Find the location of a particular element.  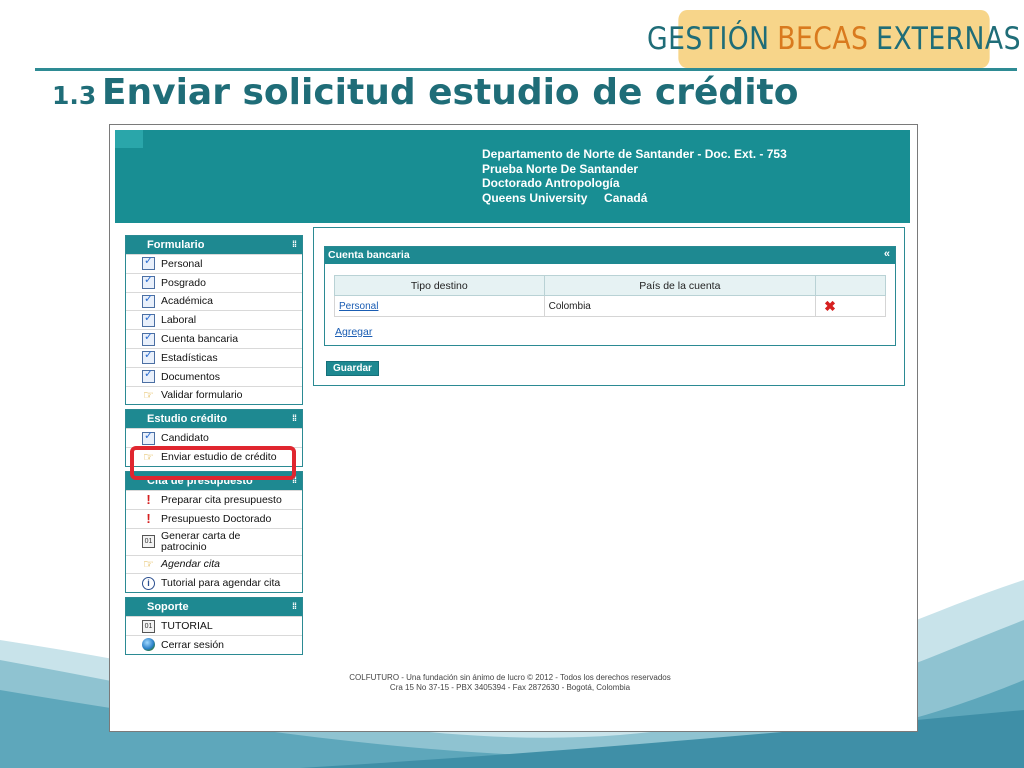

brand-part3: EXTERNAS is located at coordinates (948, 39).